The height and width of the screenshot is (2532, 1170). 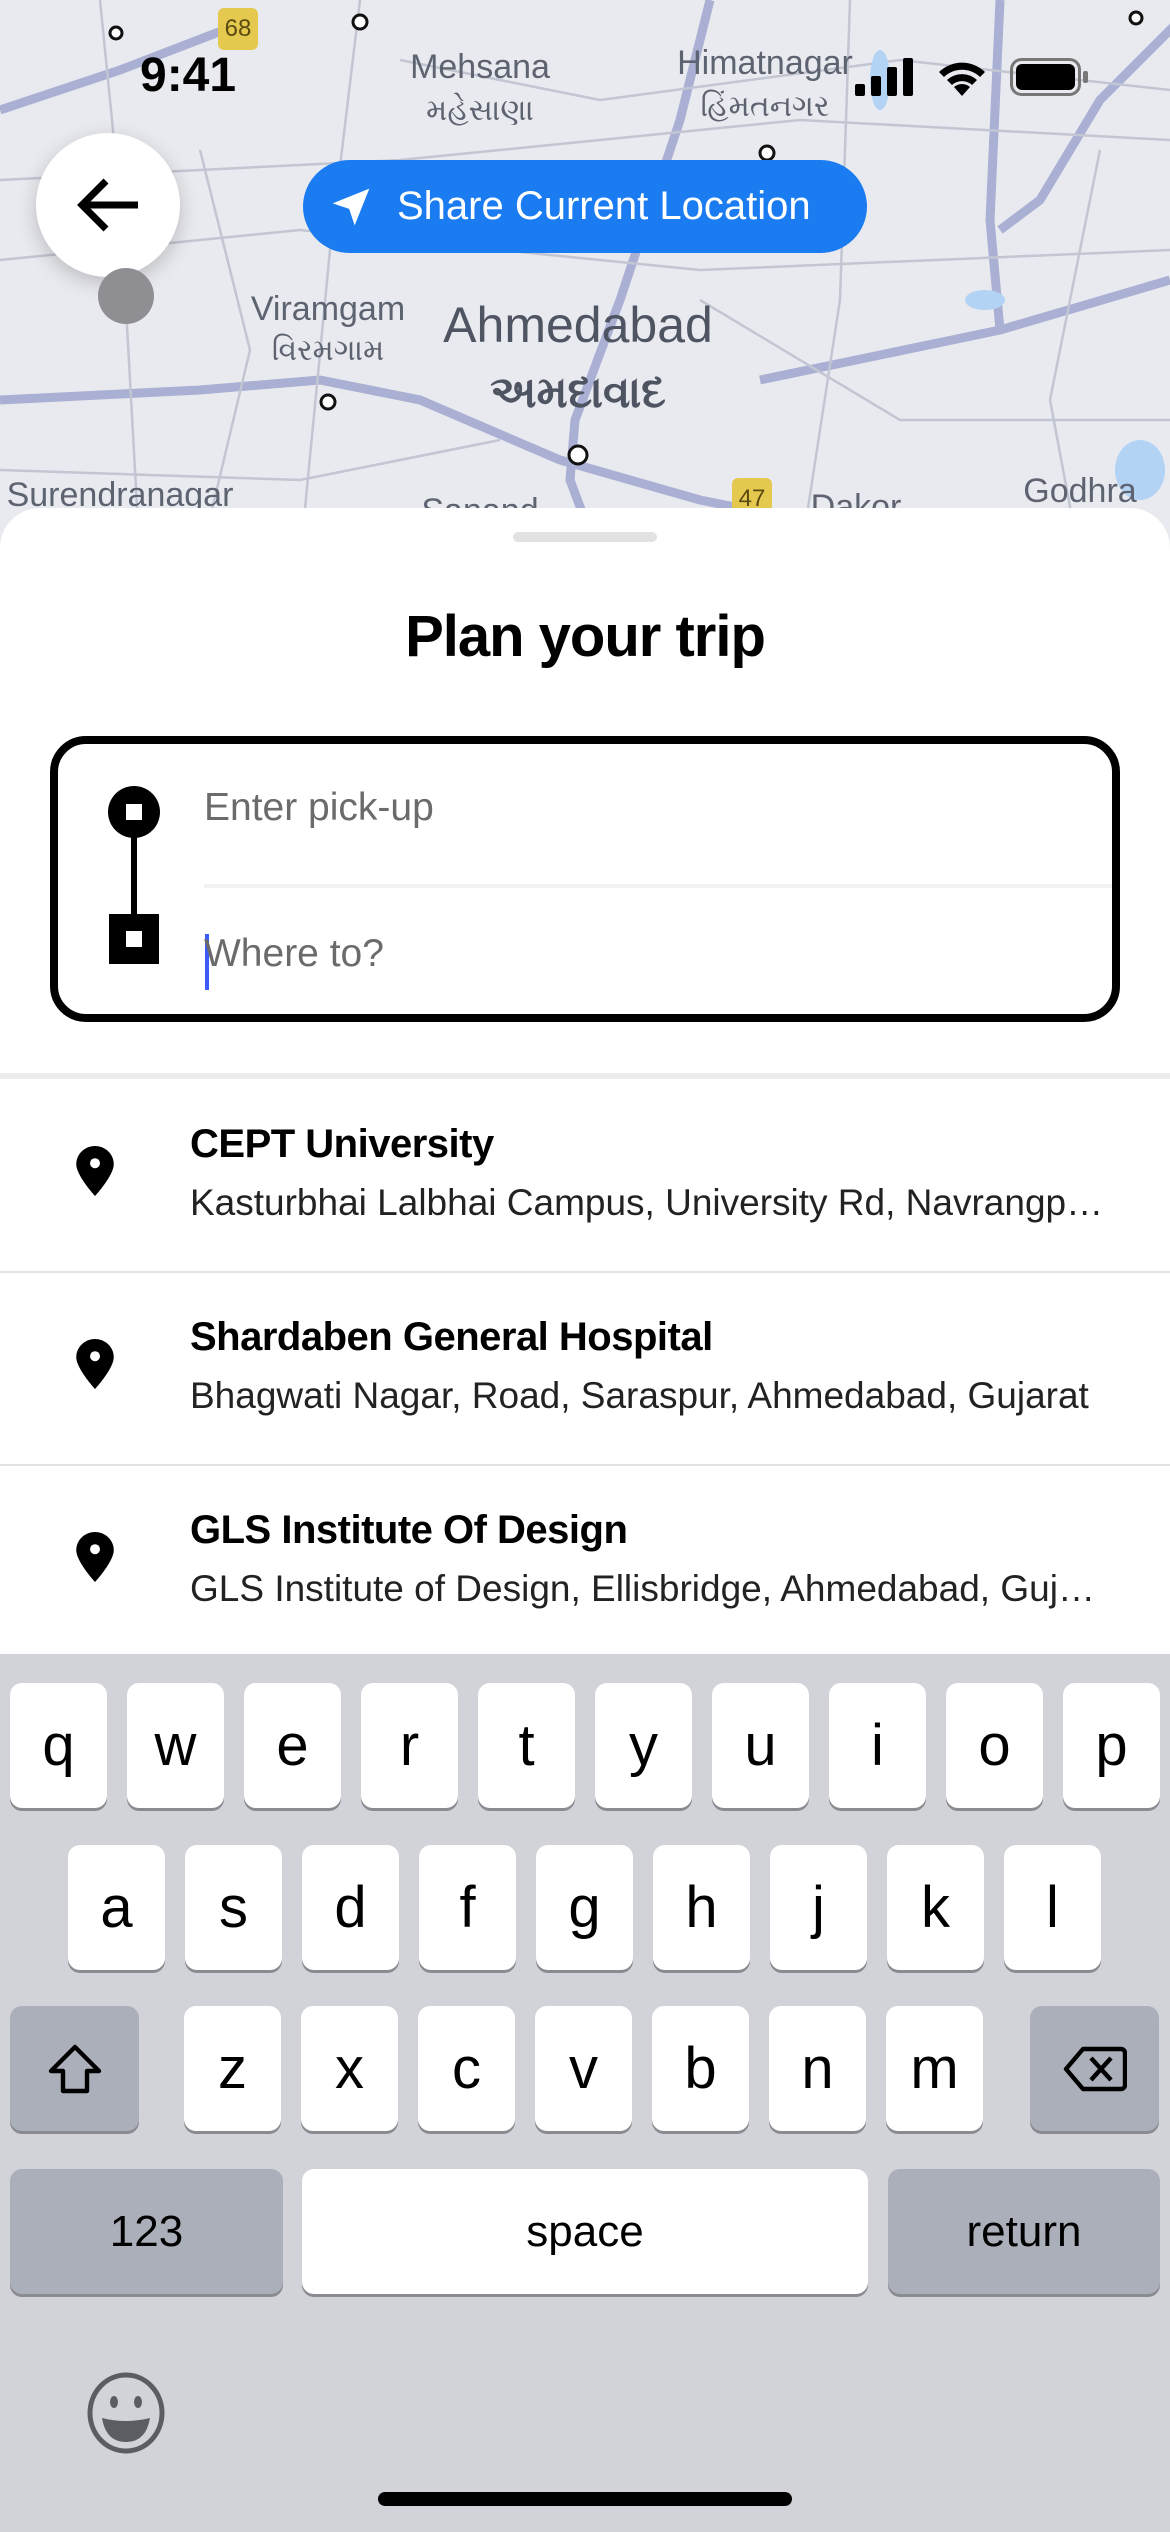 What do you see at coordinates (1049, 77) in the screenshot?
I see `battery-icon` at bounding box center [1049, 77].